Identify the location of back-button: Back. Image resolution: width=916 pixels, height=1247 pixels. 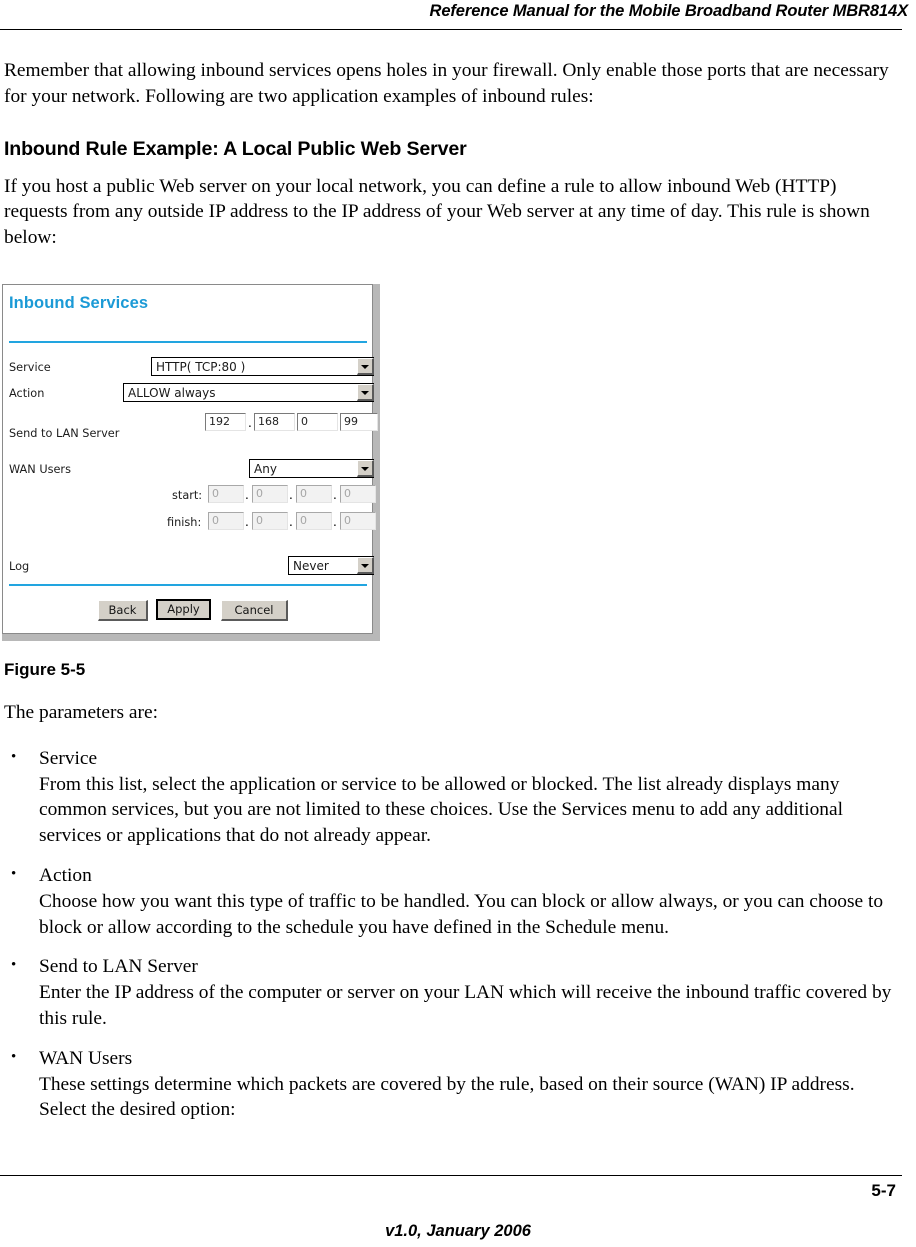
(123, 610).